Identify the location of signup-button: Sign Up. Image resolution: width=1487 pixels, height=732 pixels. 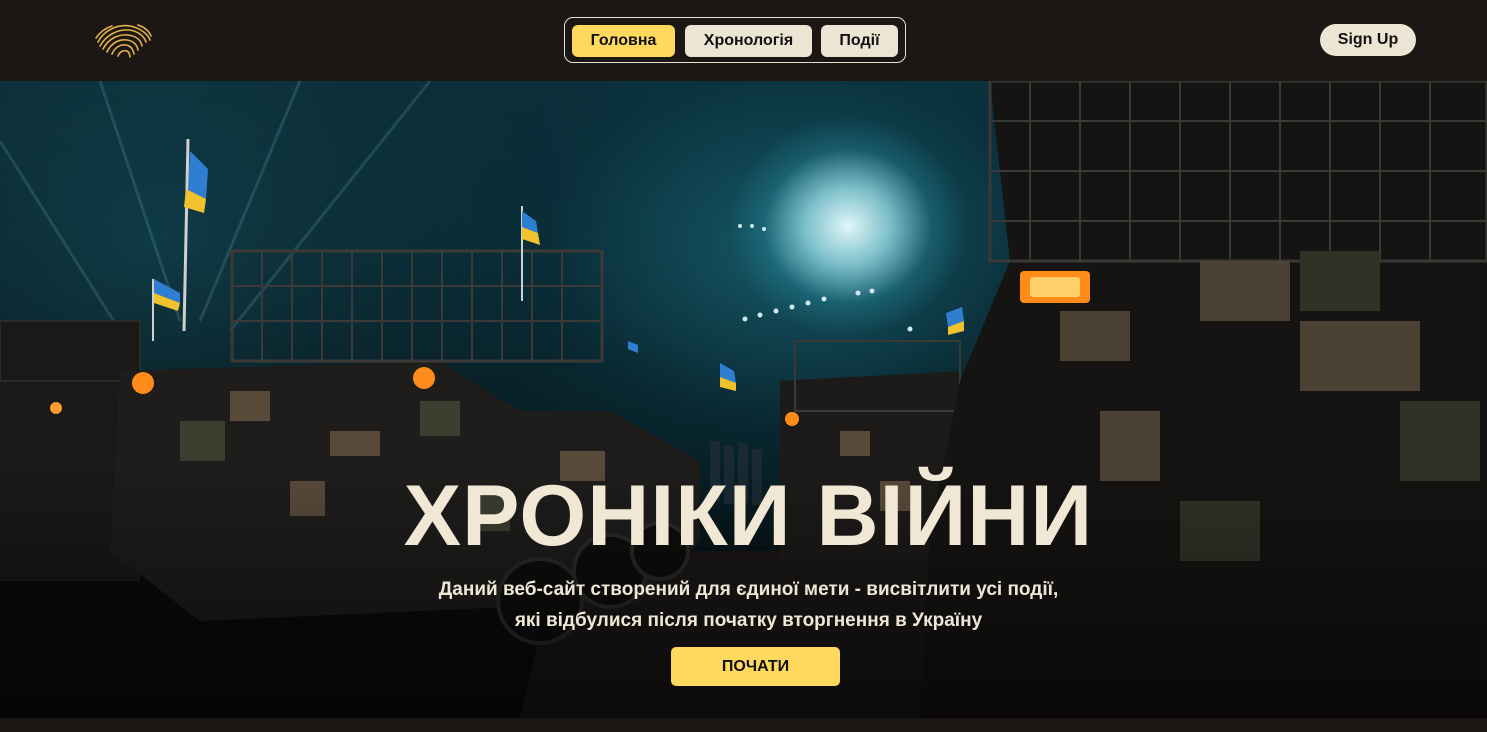
(1368, 40).